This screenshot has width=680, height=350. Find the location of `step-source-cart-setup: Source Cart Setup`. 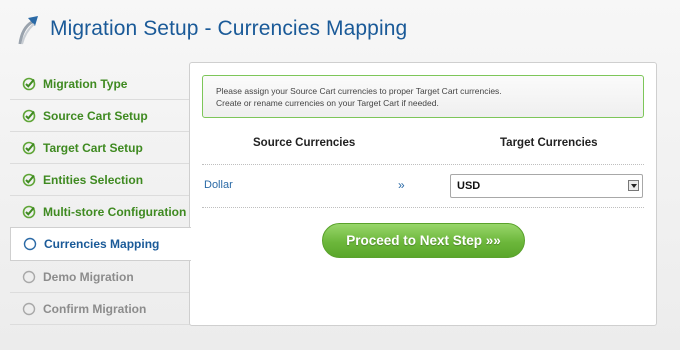

step-source-cart-setup: Source Cart Setup is located at coordinates (100, 116).